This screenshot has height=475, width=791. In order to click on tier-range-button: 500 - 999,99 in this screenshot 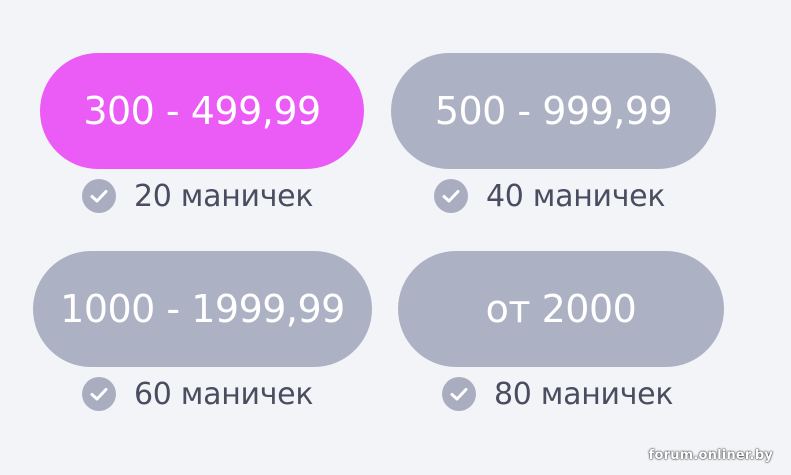, I will do `click(553, 111)`.